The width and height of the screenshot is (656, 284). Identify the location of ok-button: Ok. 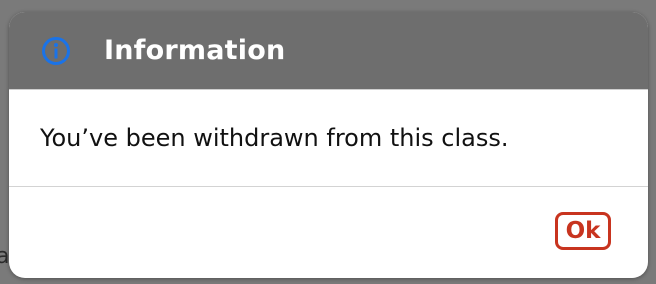
(583, 231).